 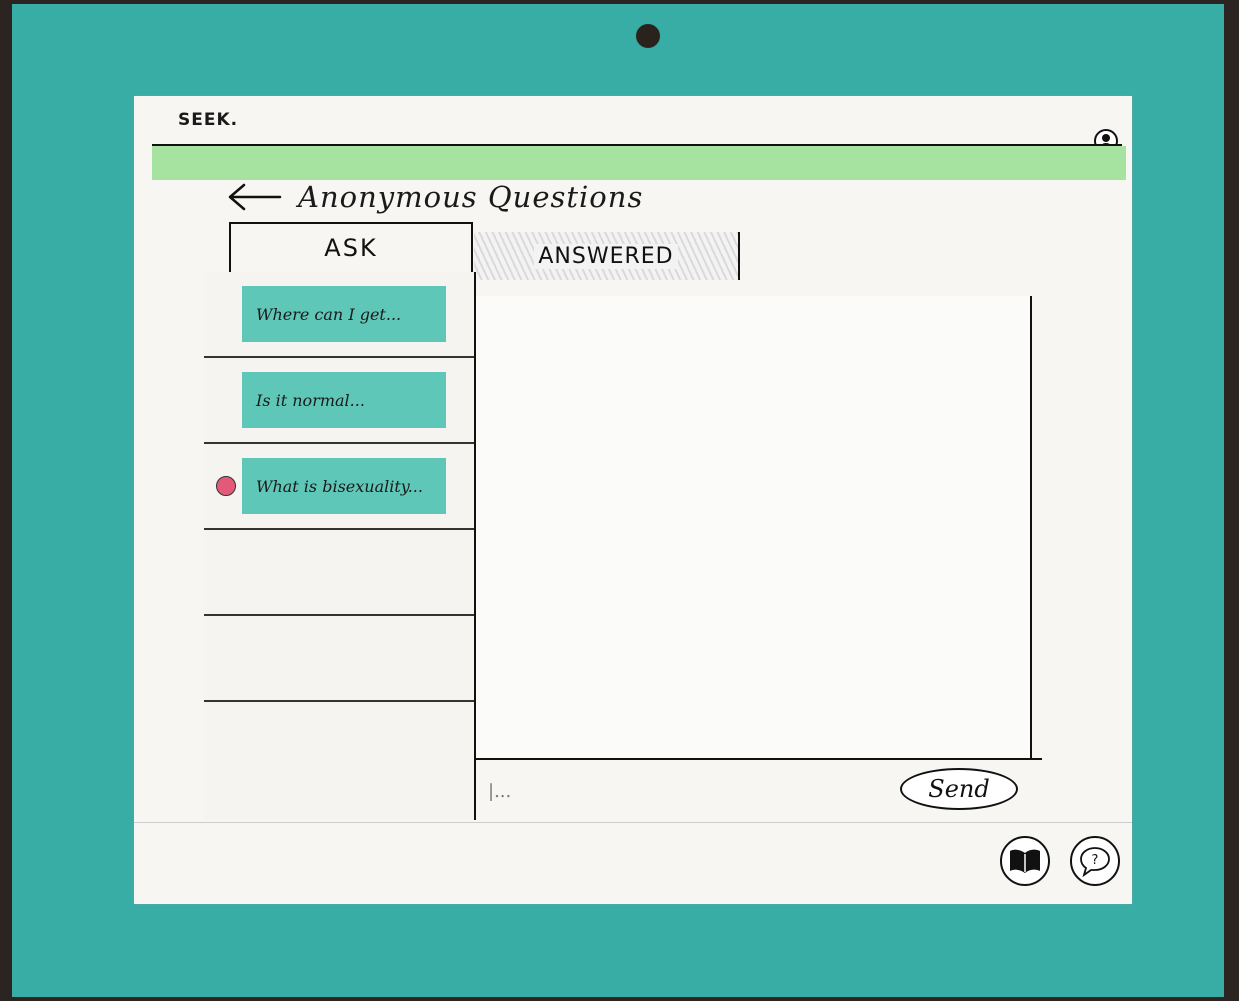 I want to click on page-title: Anonymous Questions, so click(x=471, y=197).